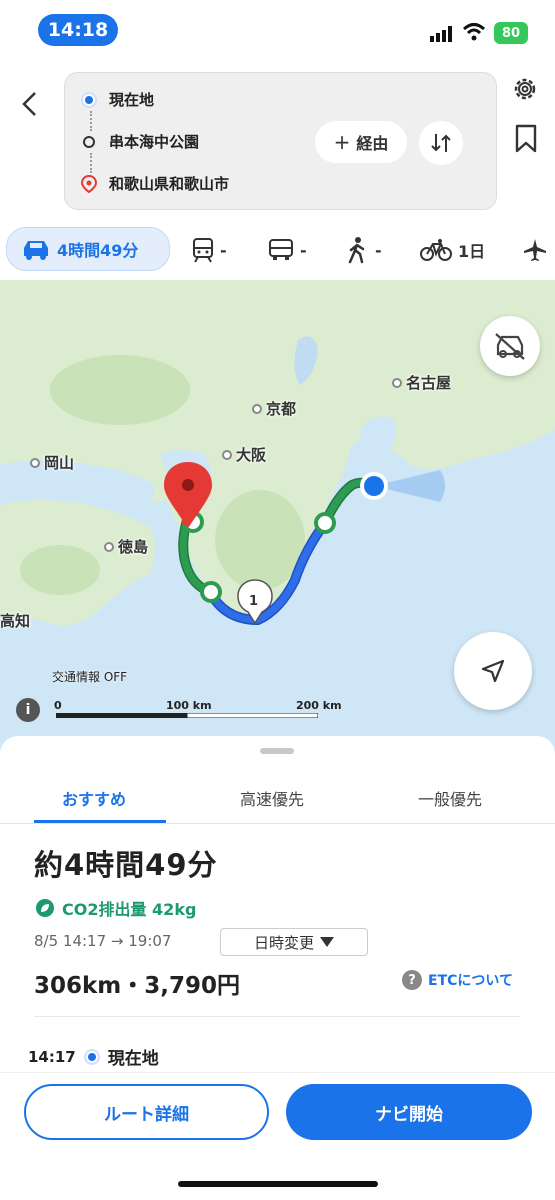 The height and width of the screenshot is (1200, 555). What do you see at coordinates (28, 710) in the screenshot?
I see `info-icon: i` at bounding box center [28, 710].